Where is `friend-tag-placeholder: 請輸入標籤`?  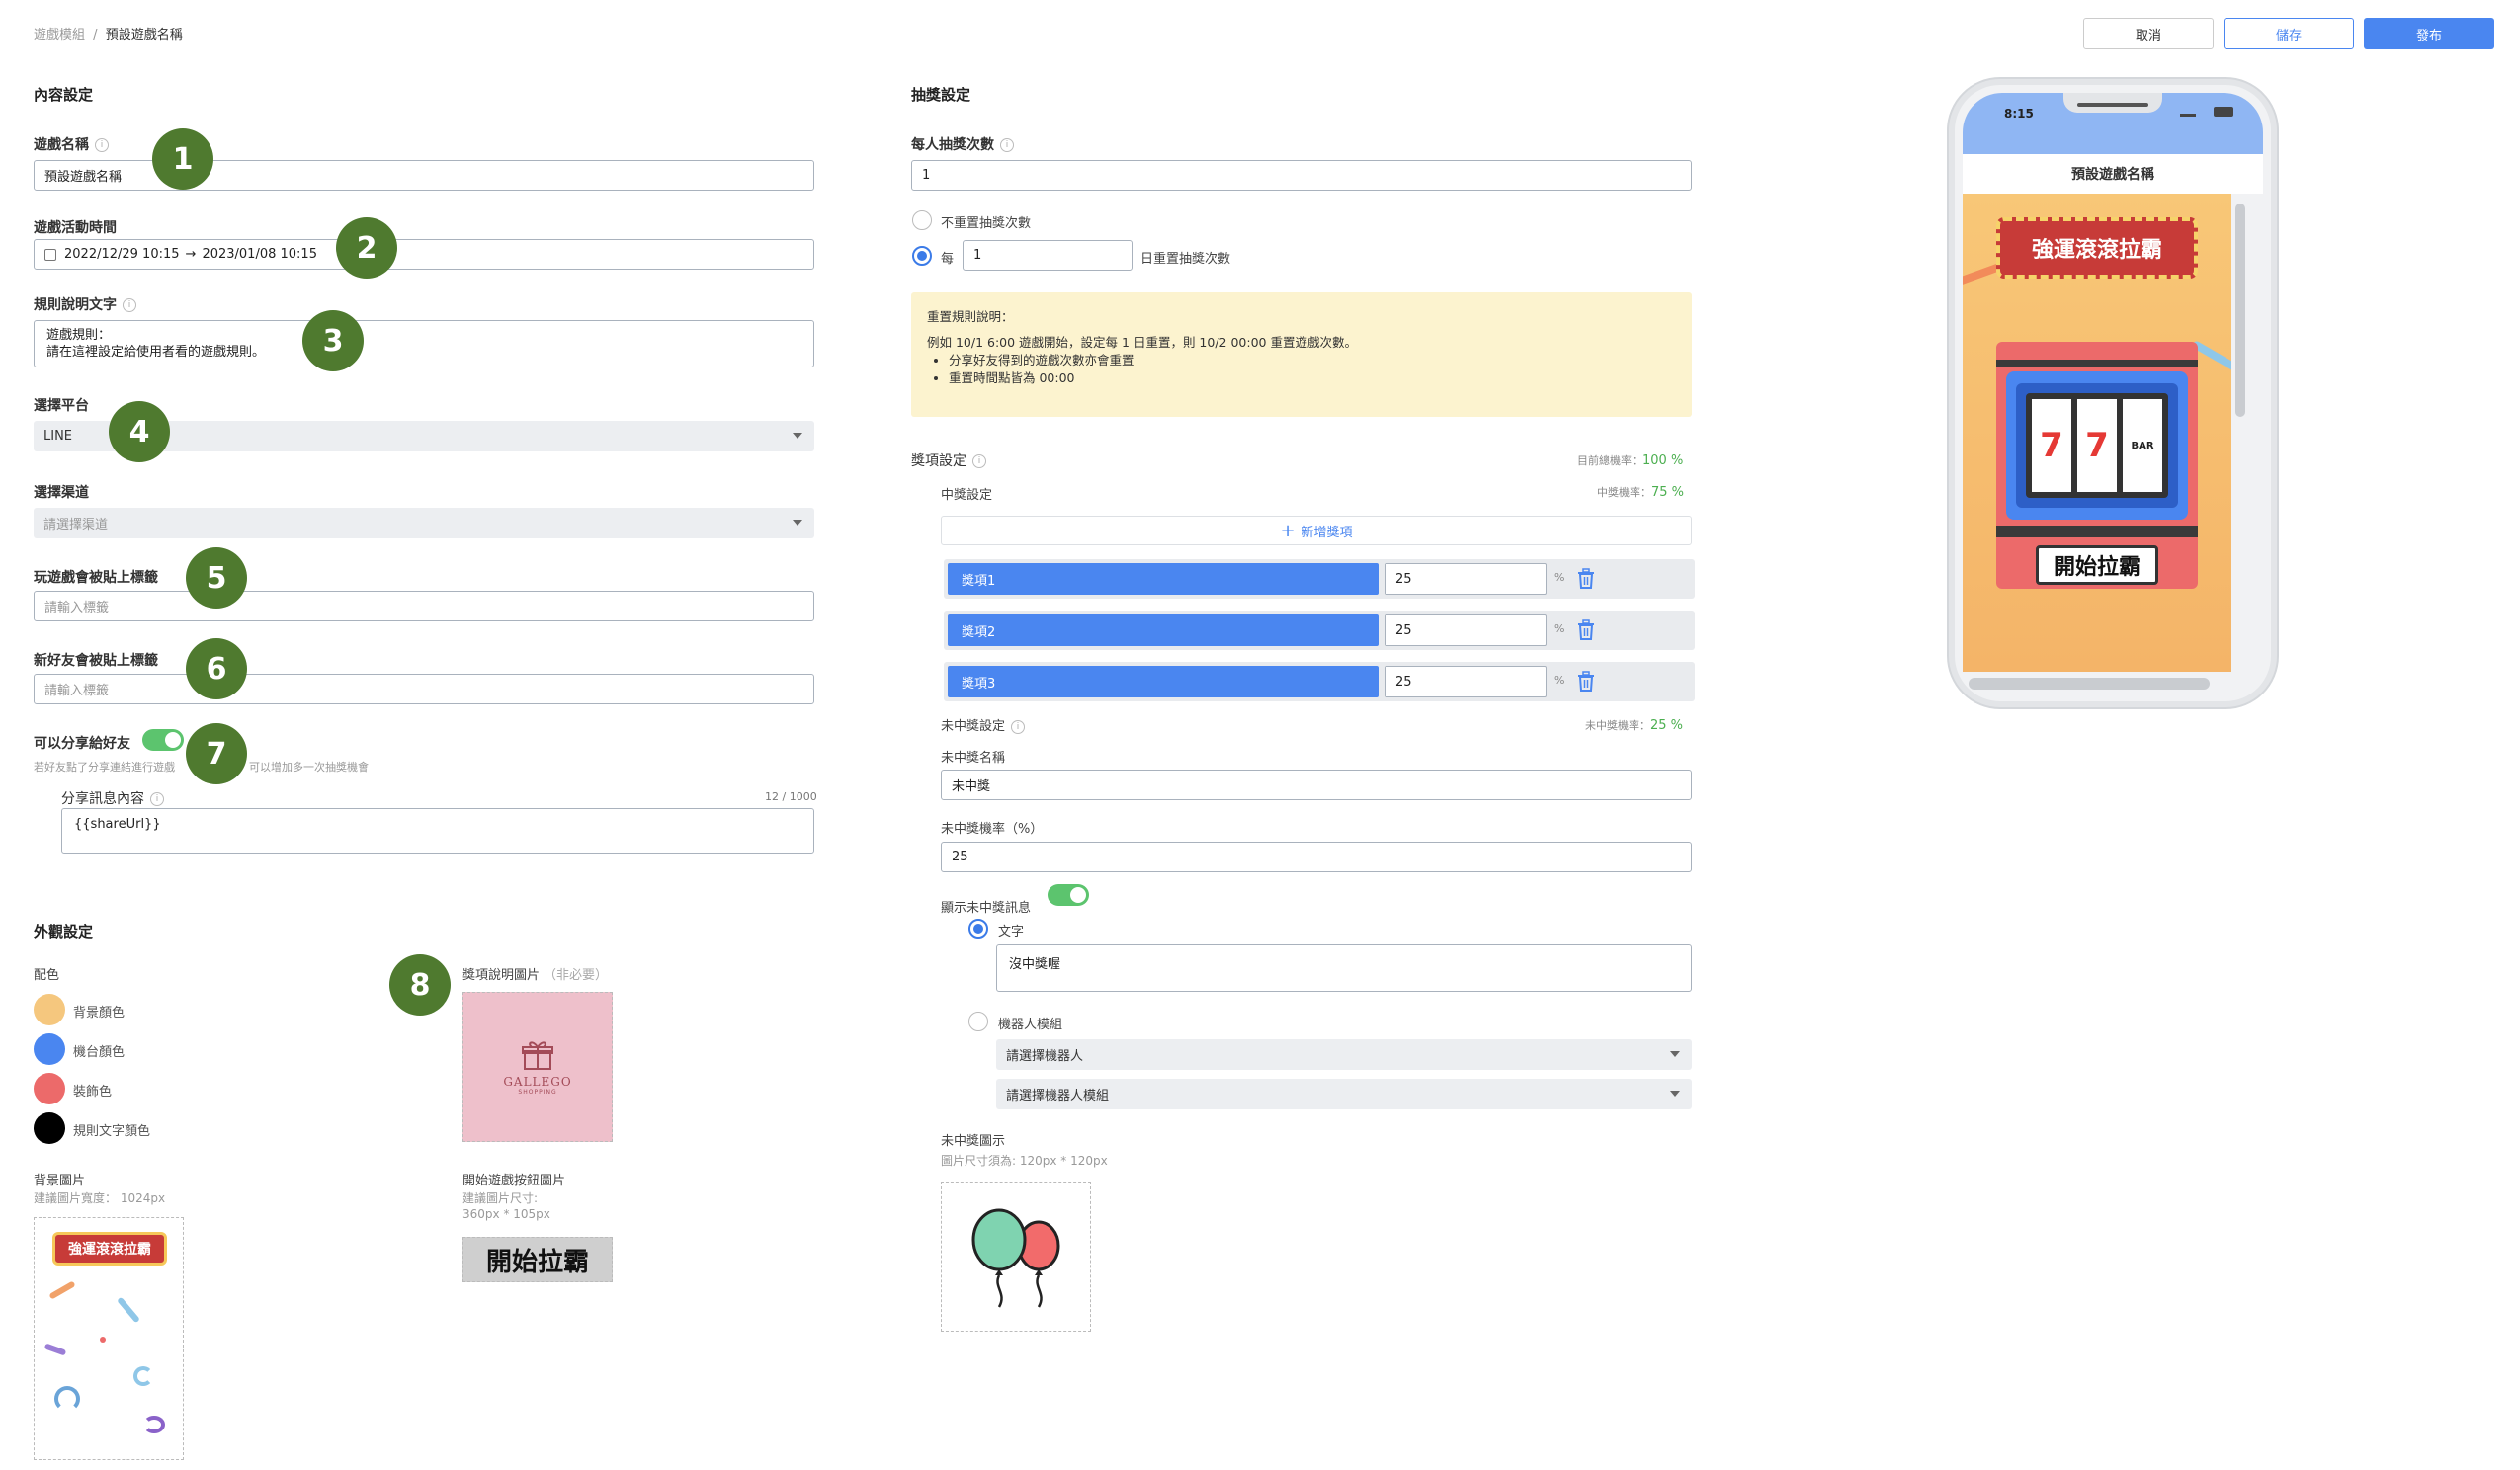 friend-tag-placeholder: 請輸入標籤 is located at coordinates (77, 691).